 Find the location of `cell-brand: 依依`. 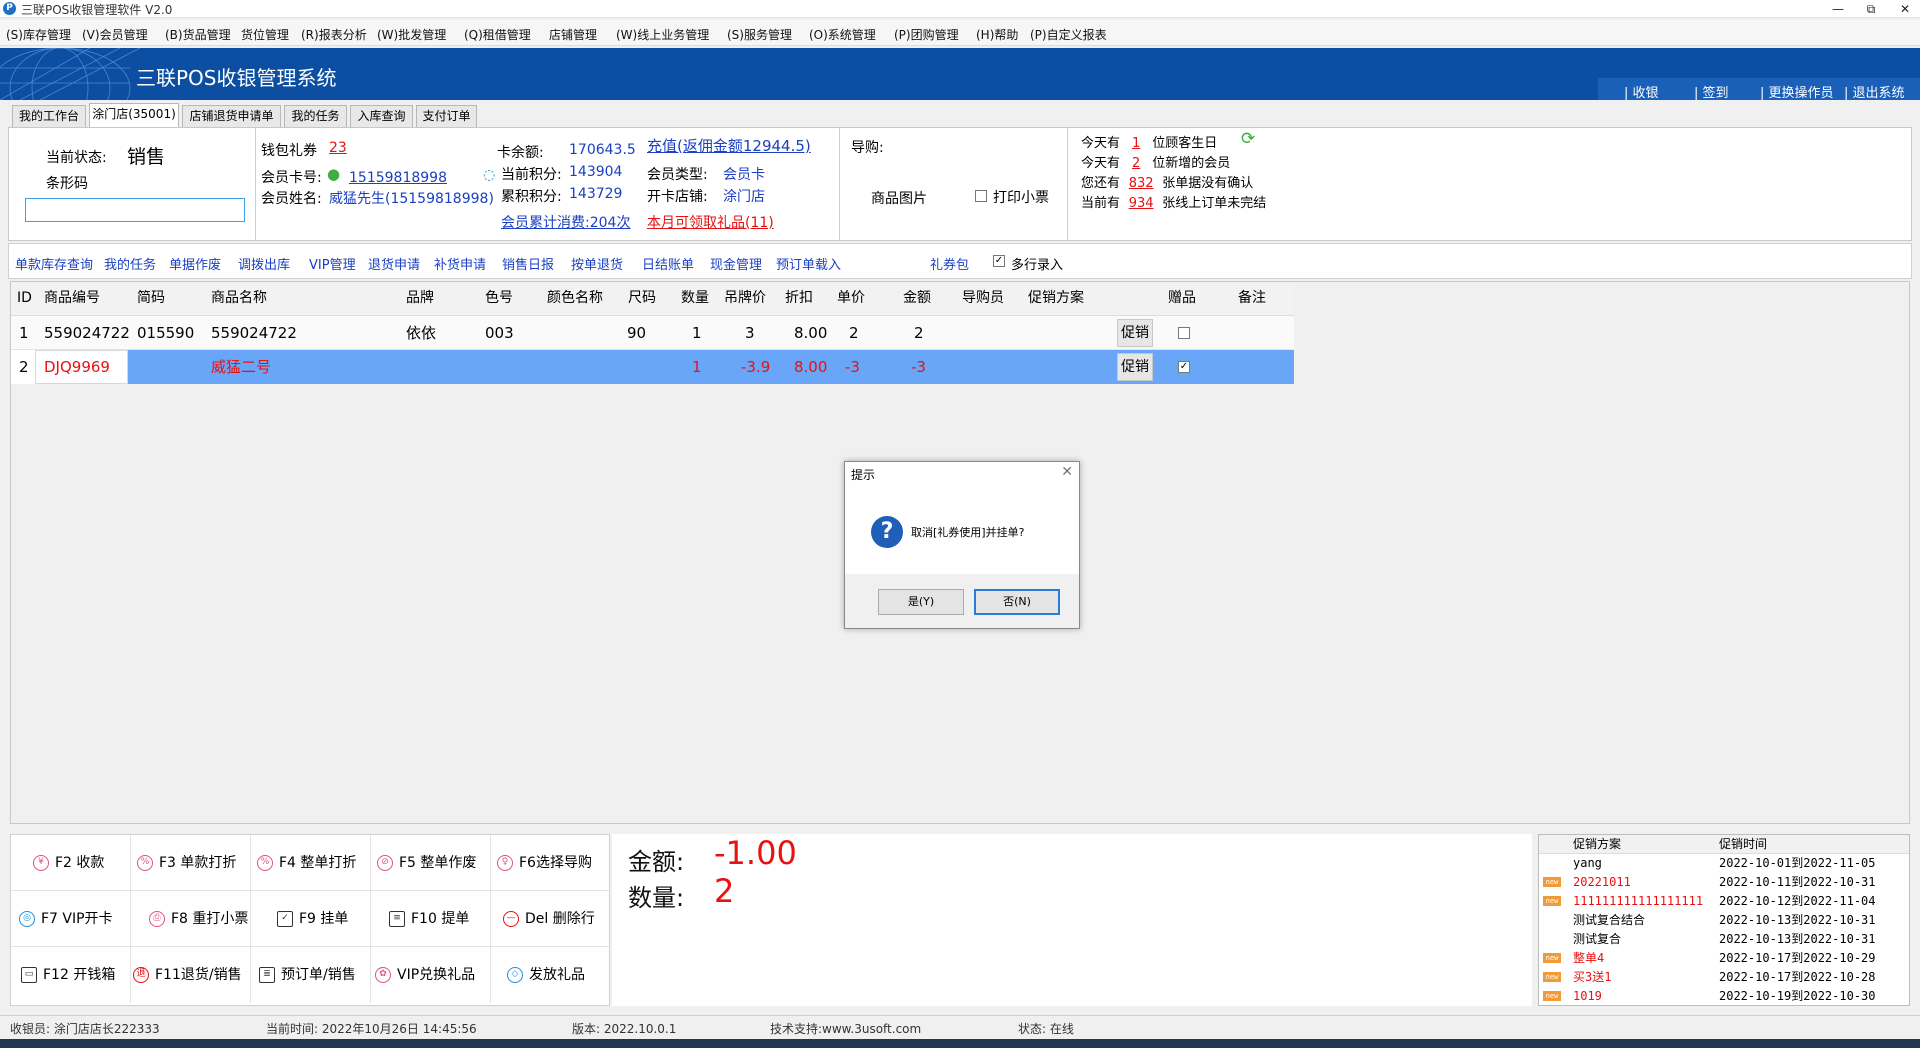

cell-brand: 依依 is located at coordinates (421, 333).